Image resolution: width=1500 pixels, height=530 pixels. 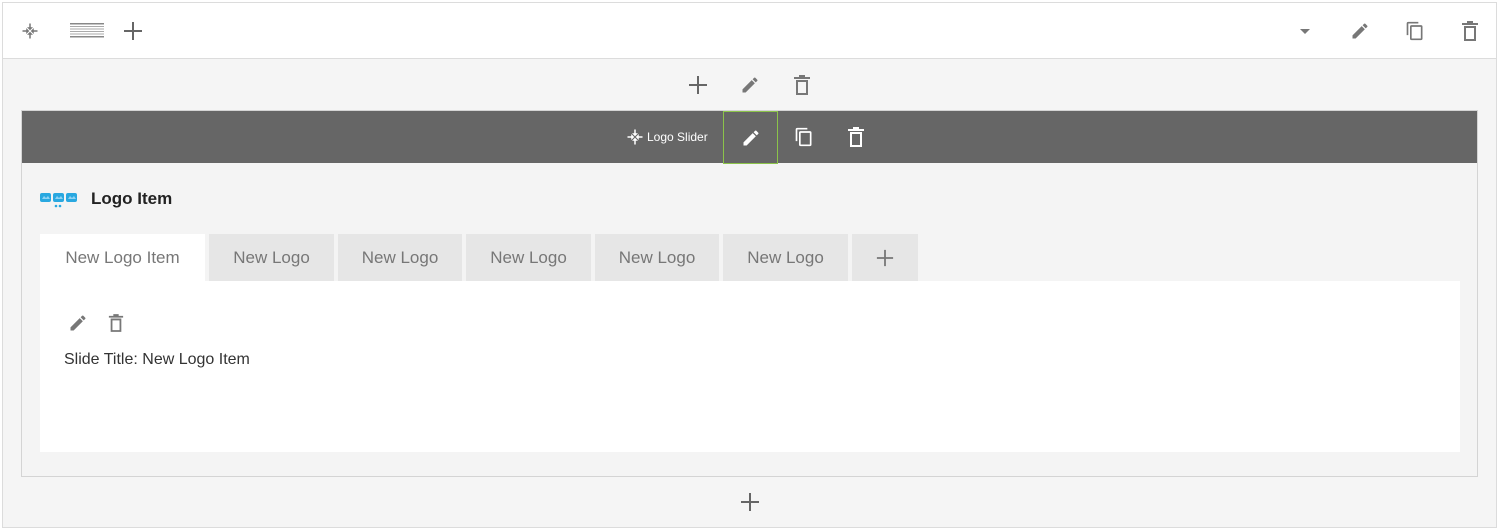 What do you see at coordinates (1305, 31) in the screenshot?
I see `dropdown-arrow-icon` at bounding box center [1305, 31].